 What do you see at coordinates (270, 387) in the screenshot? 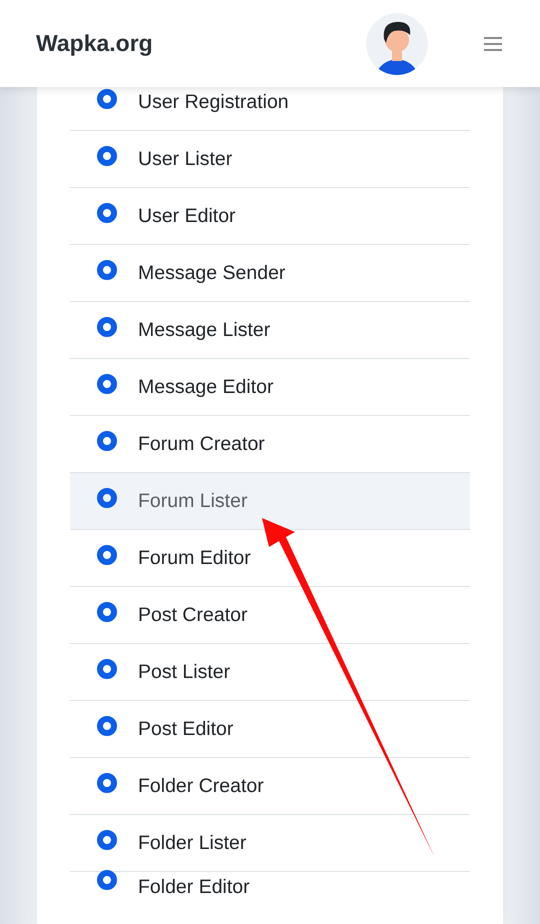
I see `menu-item: Message Editor` at bounding box center [270, 387].